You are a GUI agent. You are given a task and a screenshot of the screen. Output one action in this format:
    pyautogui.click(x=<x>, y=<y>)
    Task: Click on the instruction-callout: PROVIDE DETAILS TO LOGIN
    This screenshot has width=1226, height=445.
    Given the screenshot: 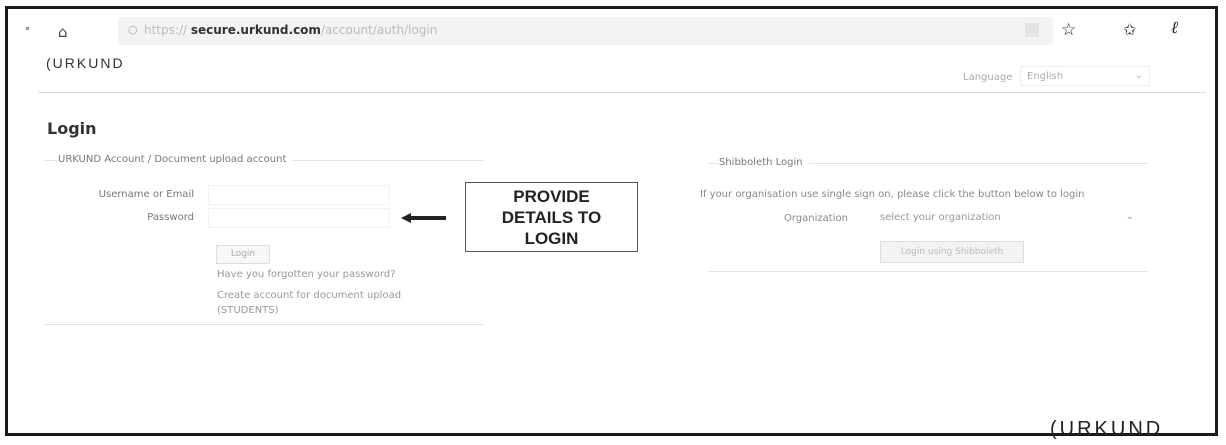 What is the action you would take?
    pyautogui.click(x=551, y=217)
    